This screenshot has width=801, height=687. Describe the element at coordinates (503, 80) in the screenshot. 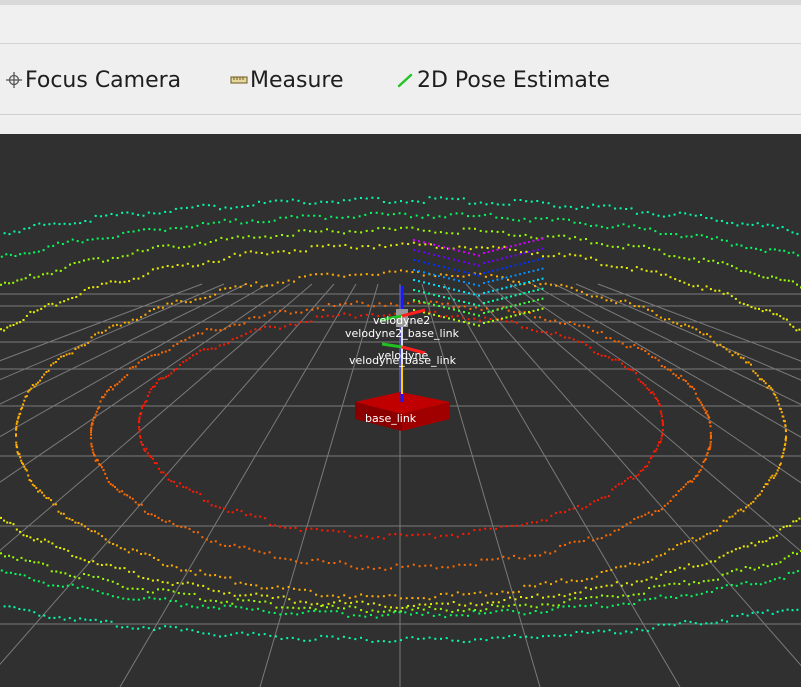

I see `pose-estimate-tool: 2D Pose Estimate` at that location.